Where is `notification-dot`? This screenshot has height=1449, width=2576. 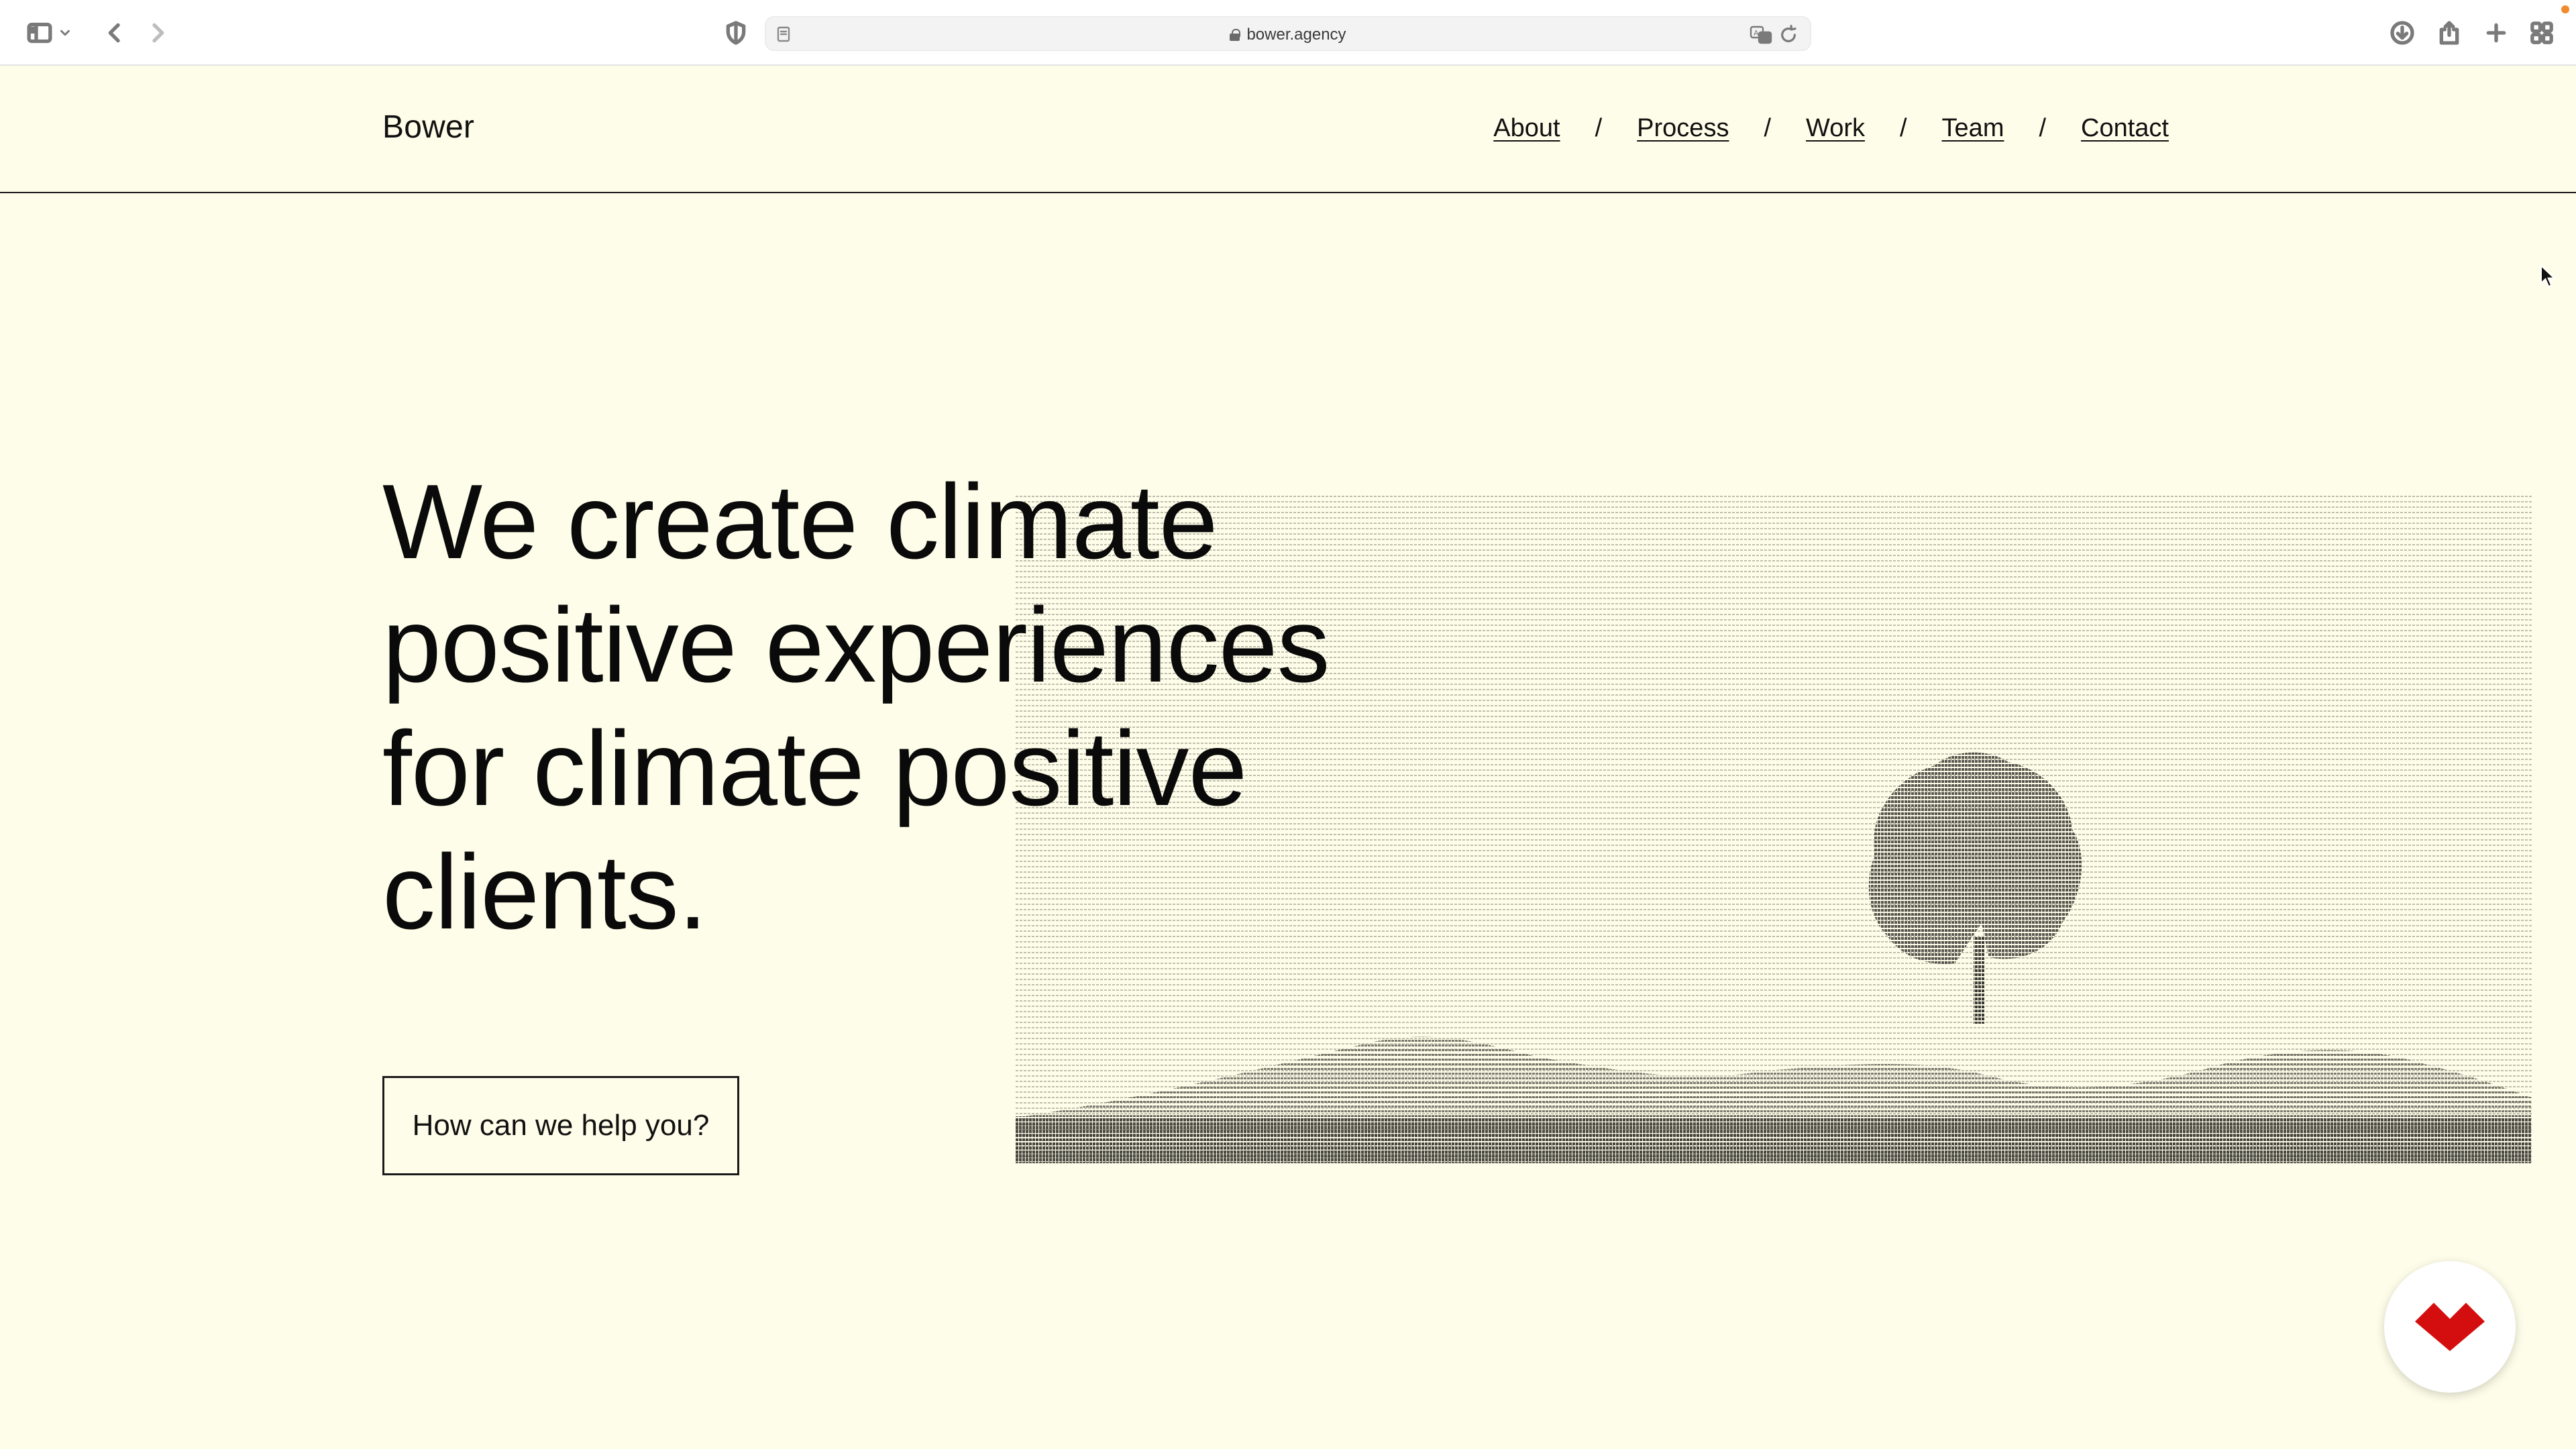 notification-dot is located at coordinates (2565, 9).